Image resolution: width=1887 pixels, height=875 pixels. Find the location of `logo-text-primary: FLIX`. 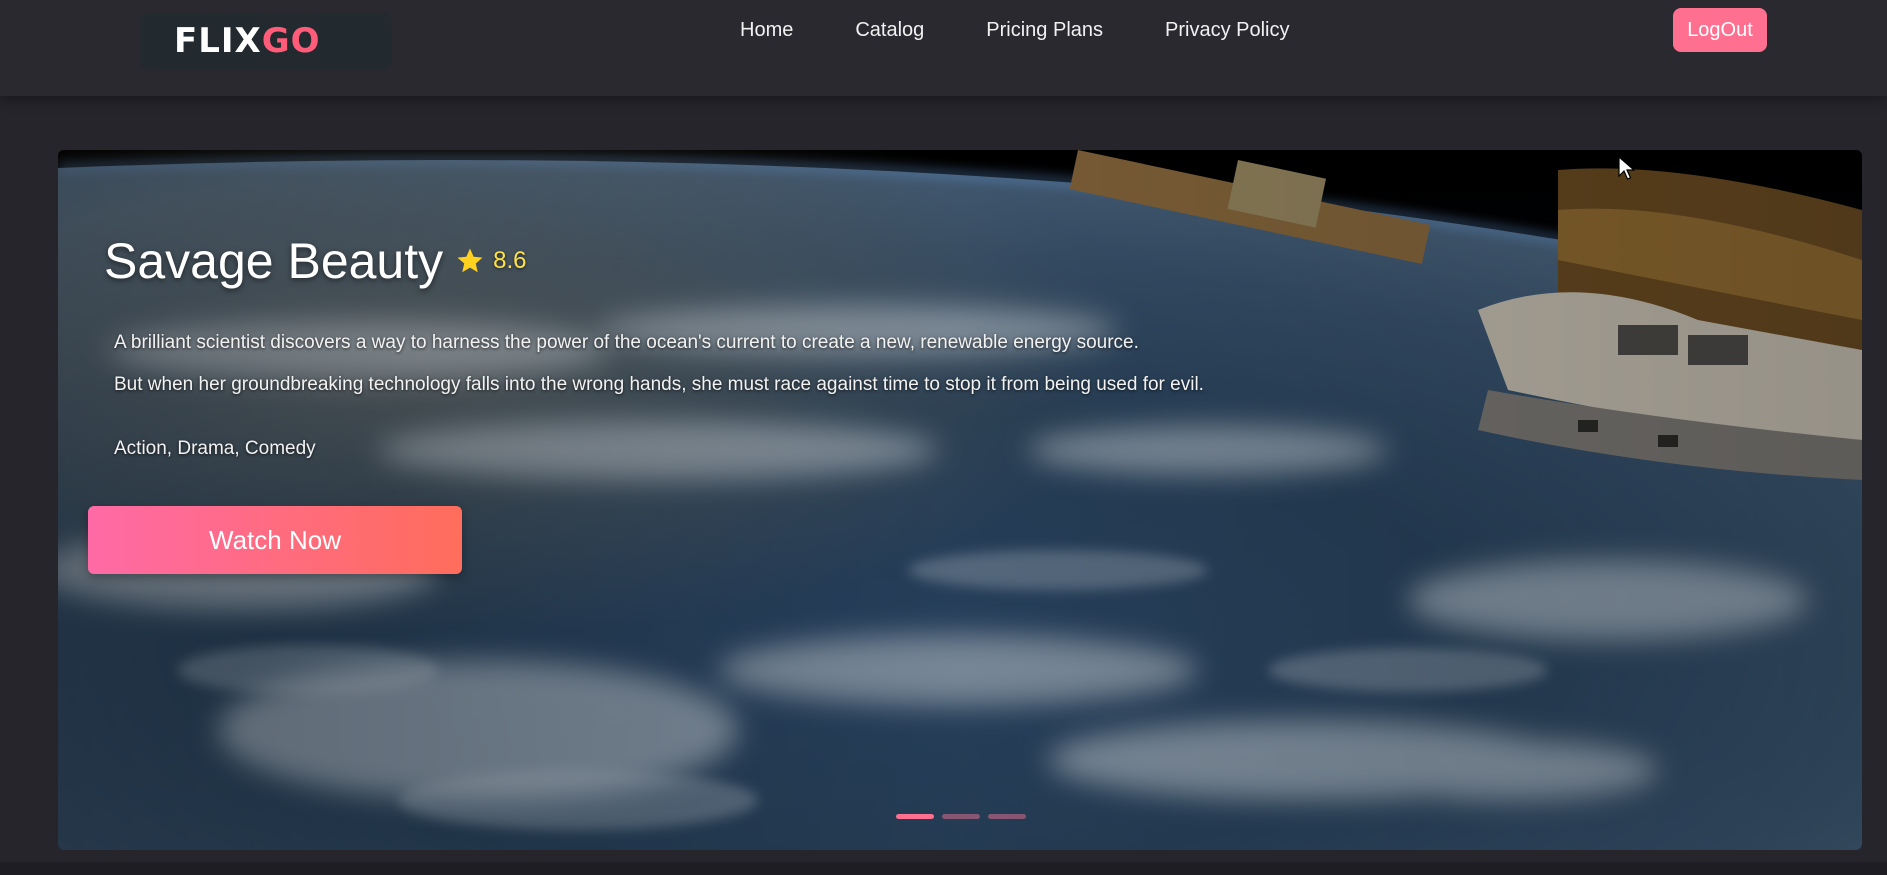

logo-text-primary: FLIX is located at coordinates (218, 41).